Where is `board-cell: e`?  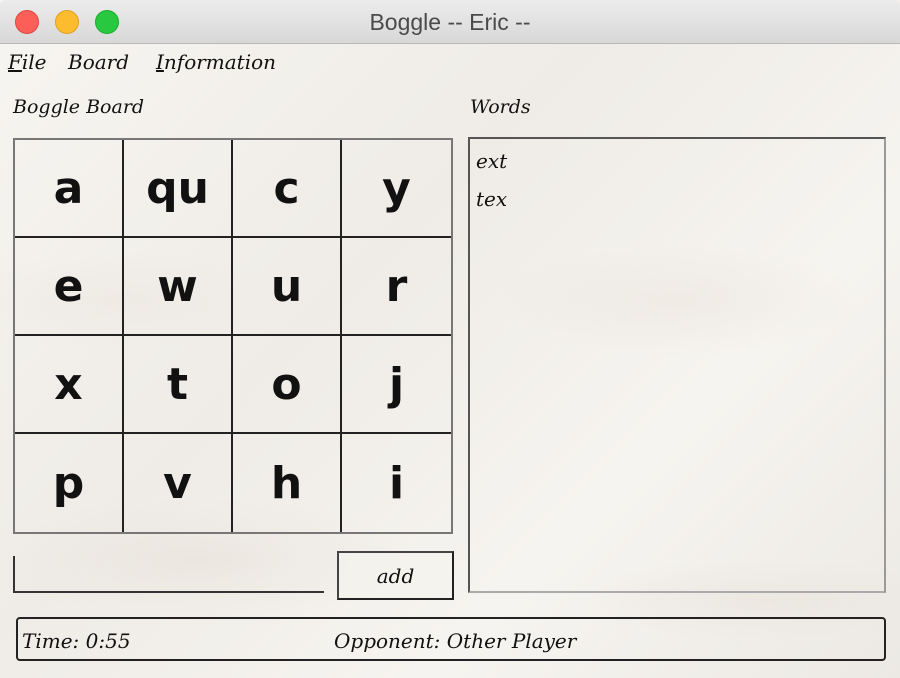
board-cell: e is located at coordinates (69, 287).